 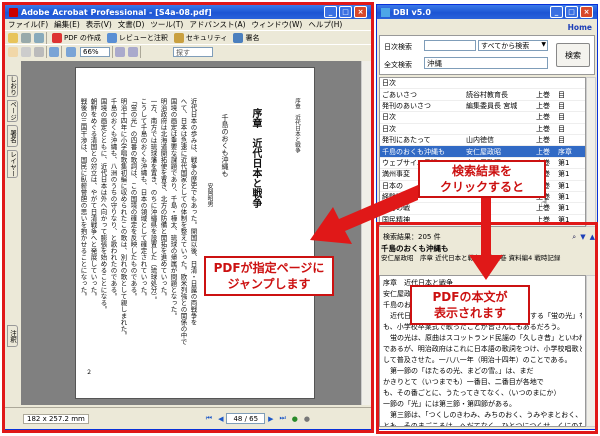 What do you see at coordinates (364, 214) in the screenshot?
I see `arrow-to-pdf` at bounding box center [364, 214].